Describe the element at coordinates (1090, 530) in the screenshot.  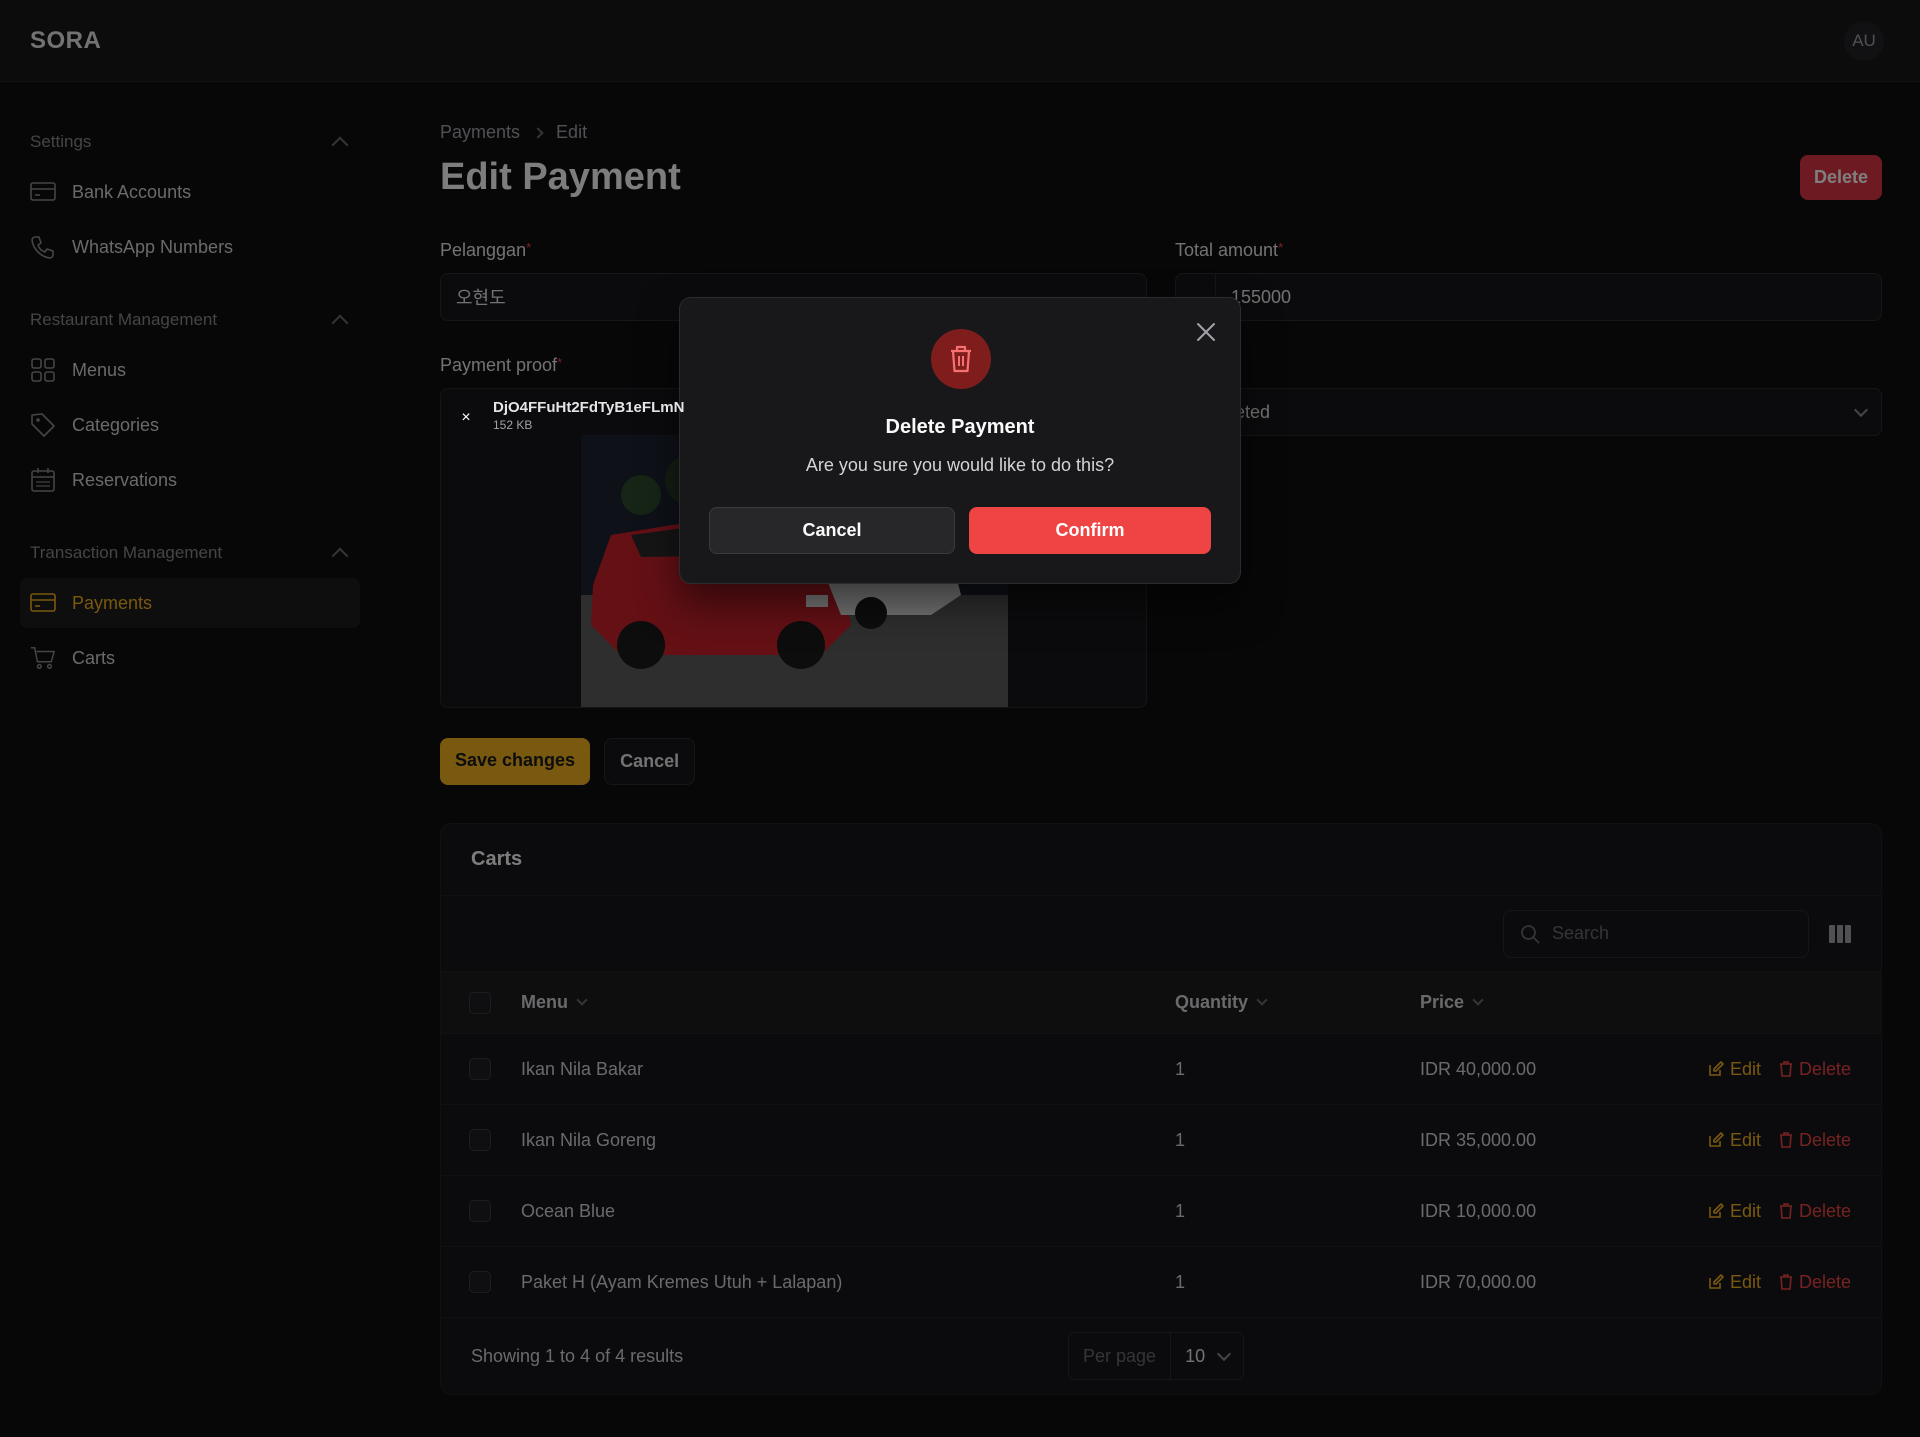
I see `modal-confirm-button: Confirm` at that location.